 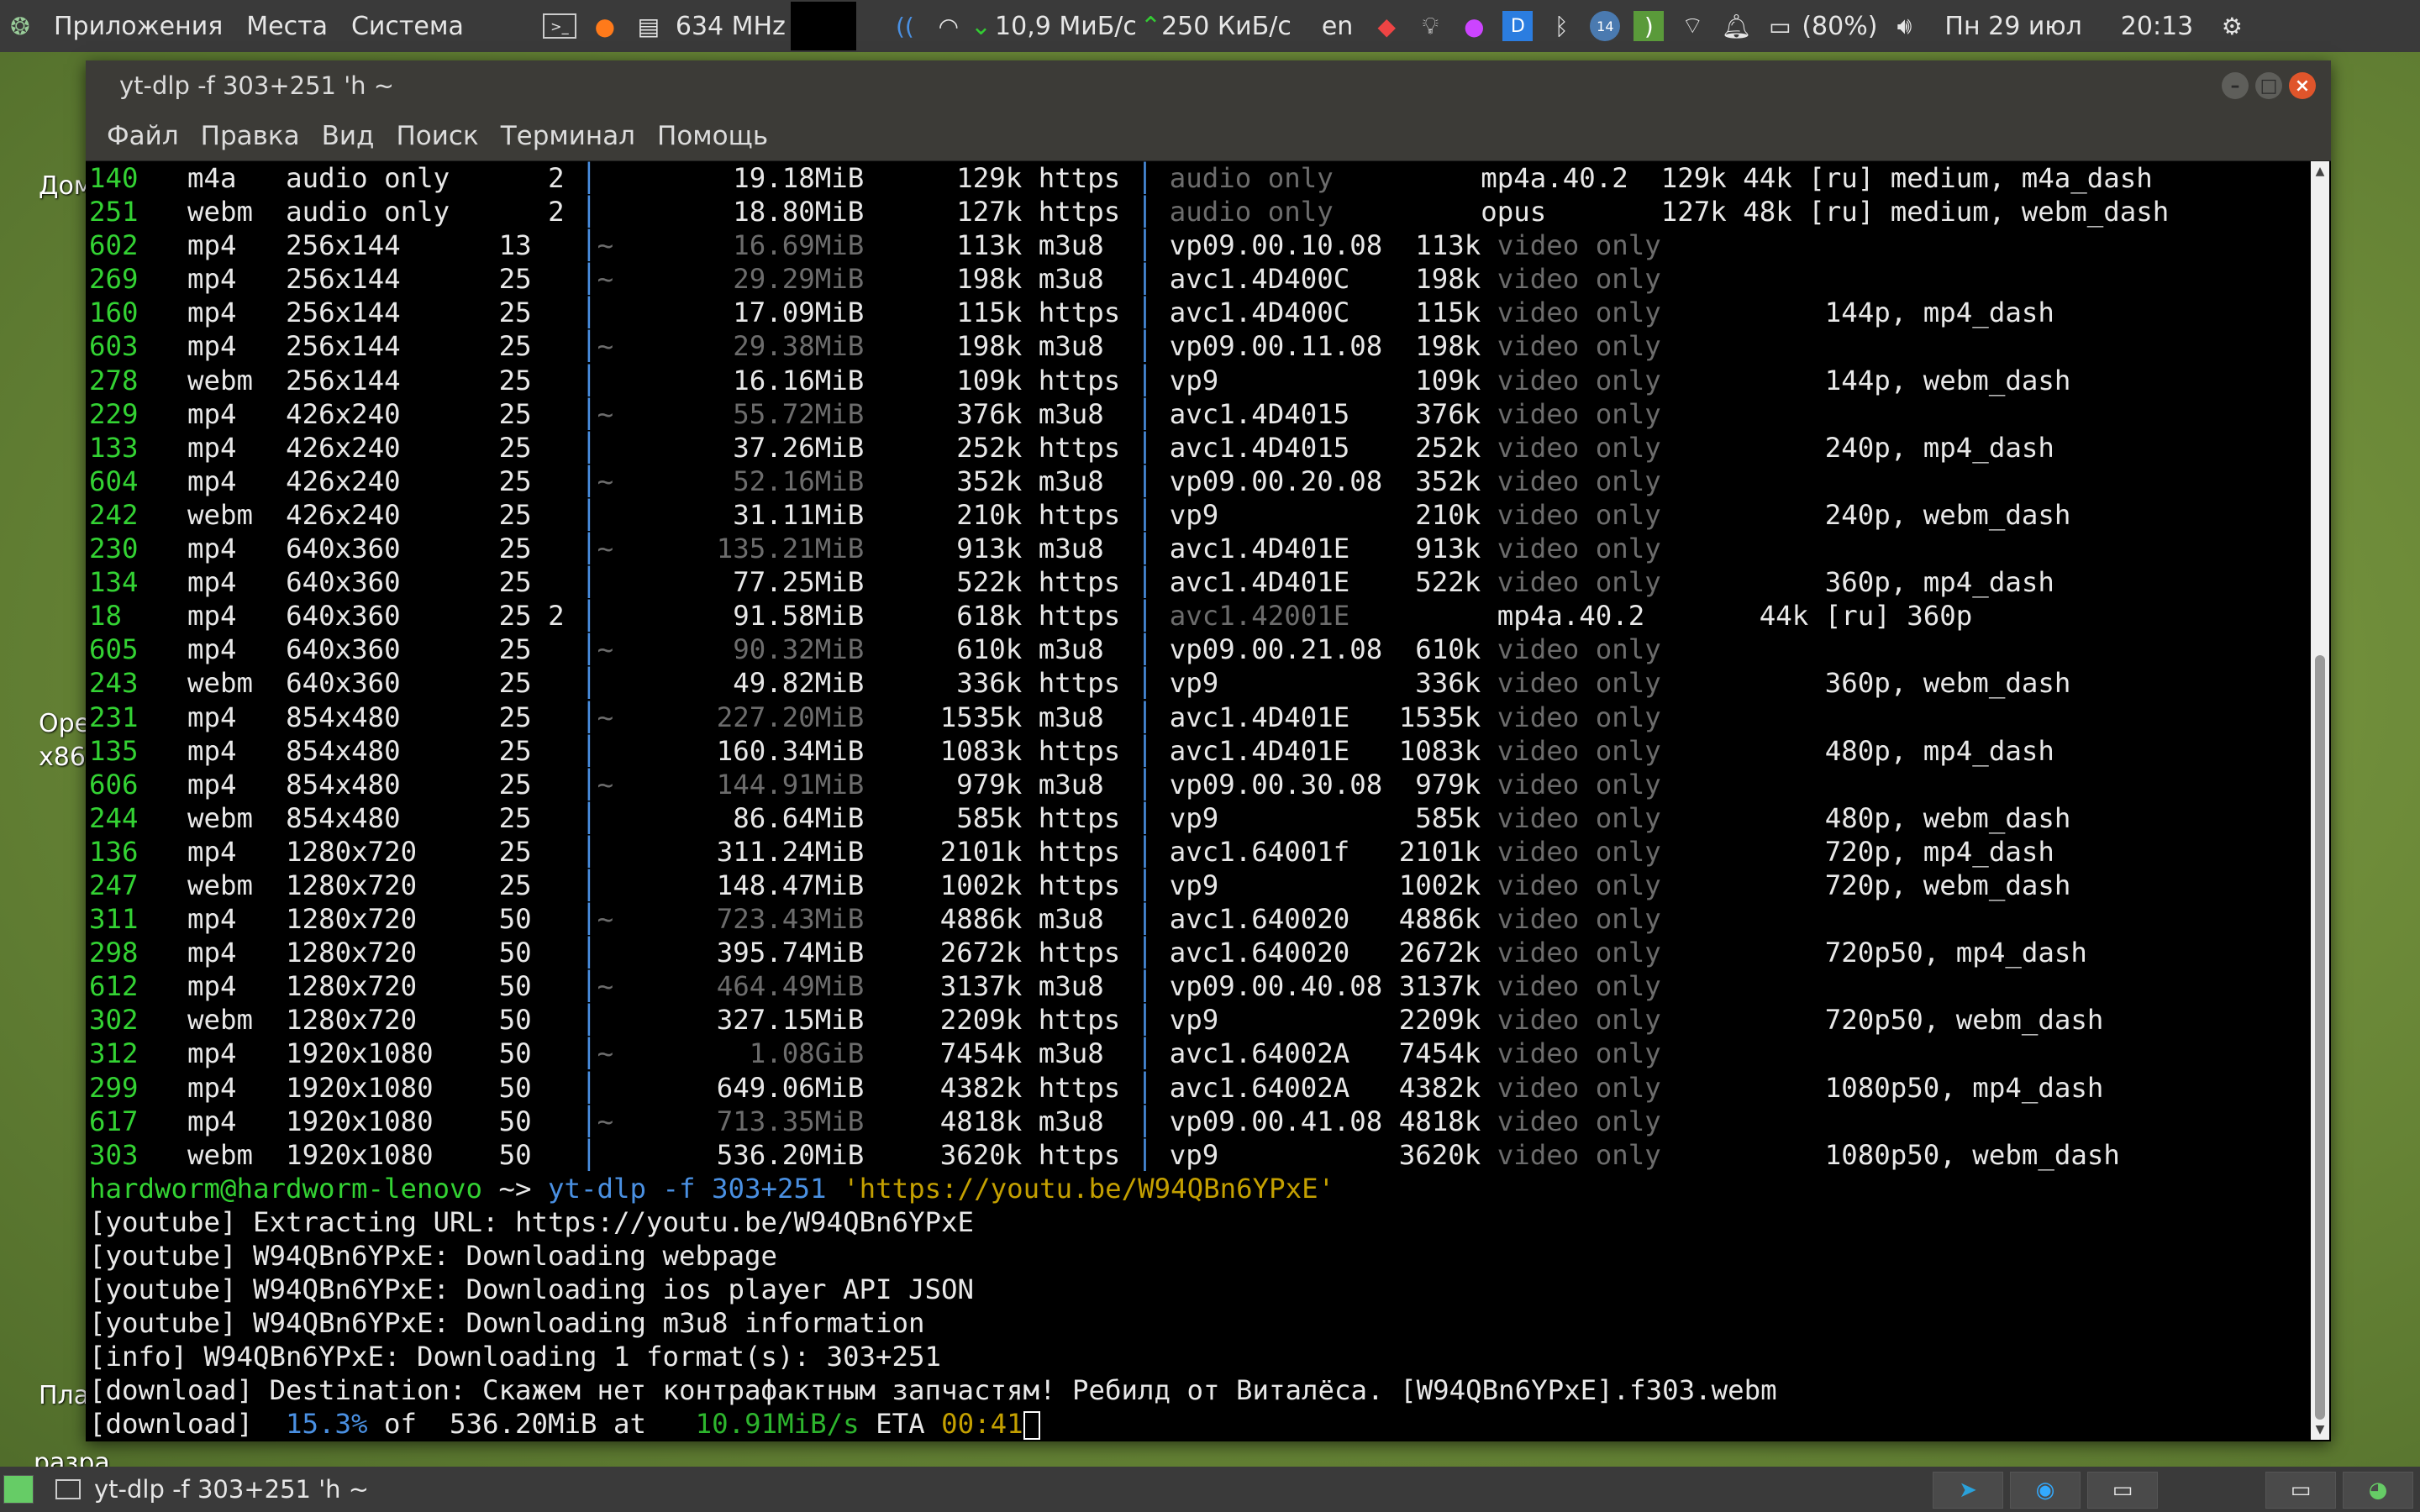 I want to click on format-bitrate: 1535k, so click(x=981, y=717).